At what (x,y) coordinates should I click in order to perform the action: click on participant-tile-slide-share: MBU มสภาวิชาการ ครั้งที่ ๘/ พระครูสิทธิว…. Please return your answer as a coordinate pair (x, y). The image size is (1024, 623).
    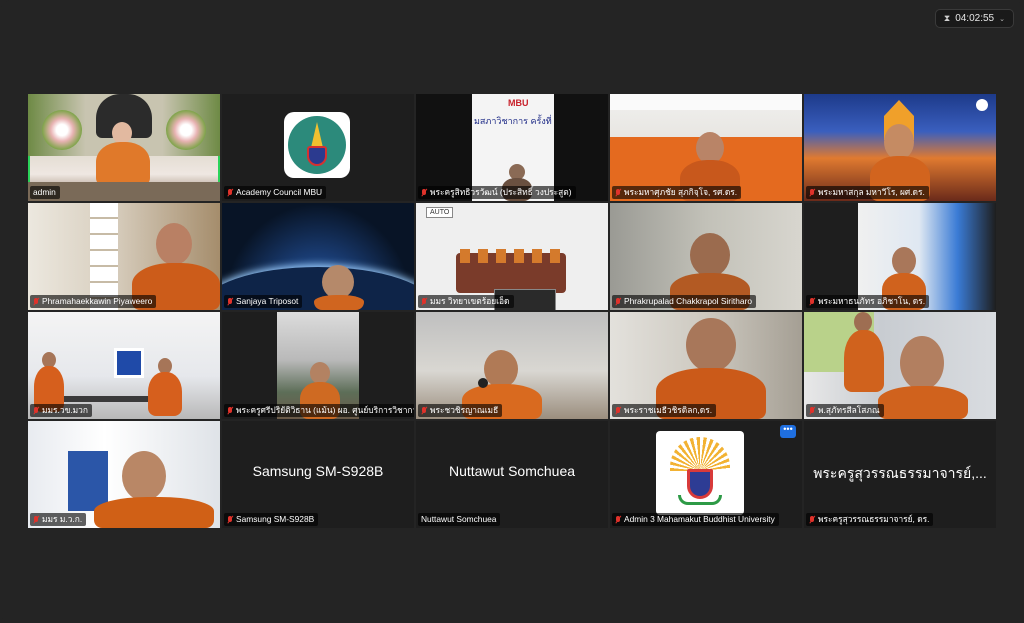
    Looking at the image, I should click on (512, 147).